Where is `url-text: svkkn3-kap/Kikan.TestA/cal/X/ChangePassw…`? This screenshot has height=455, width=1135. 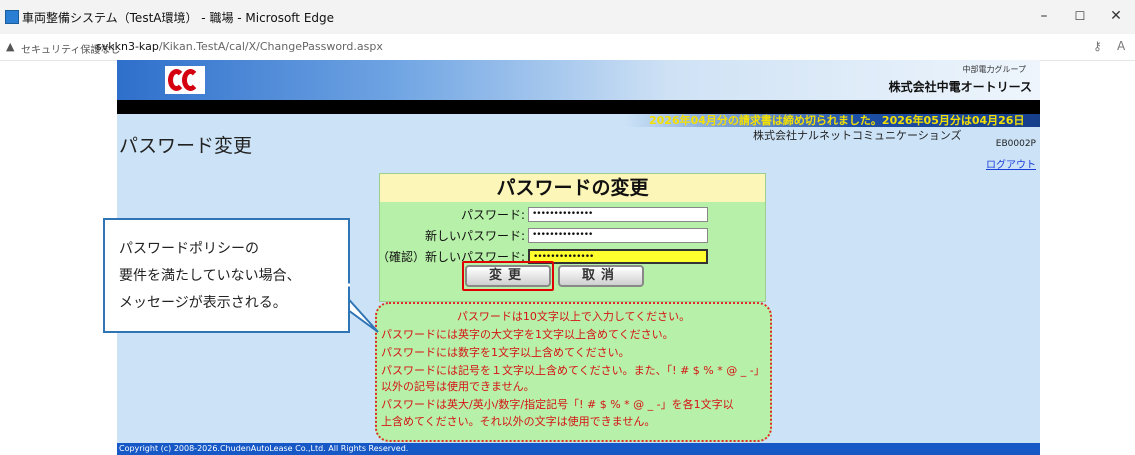 url-text: svkkn3-kap/Kikan.TestA/cal/X/ChangePassw… is located at coordinates (239, 46).